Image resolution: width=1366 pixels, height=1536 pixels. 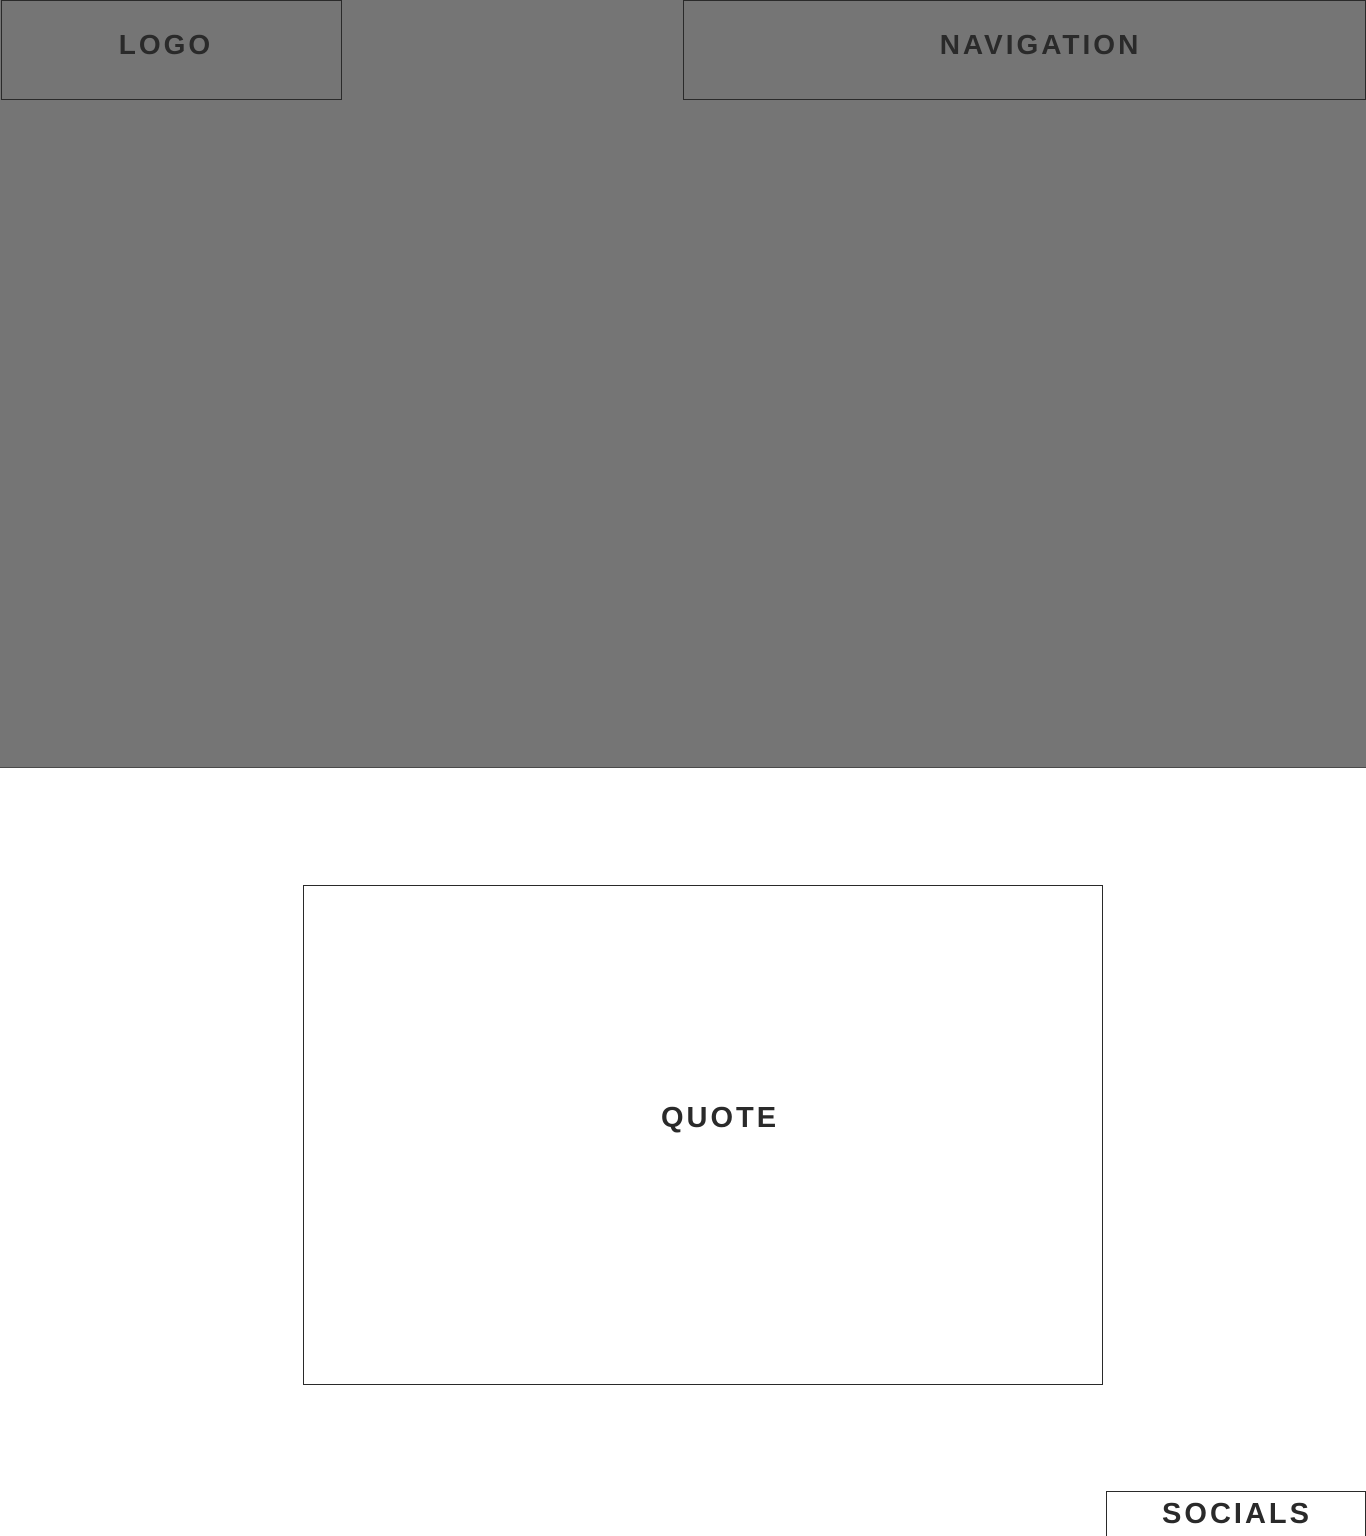 What do you see at coordinates (166, 44) in the screenshot?
I see `logo-label: LOGO` at bounding box center [166, 44].